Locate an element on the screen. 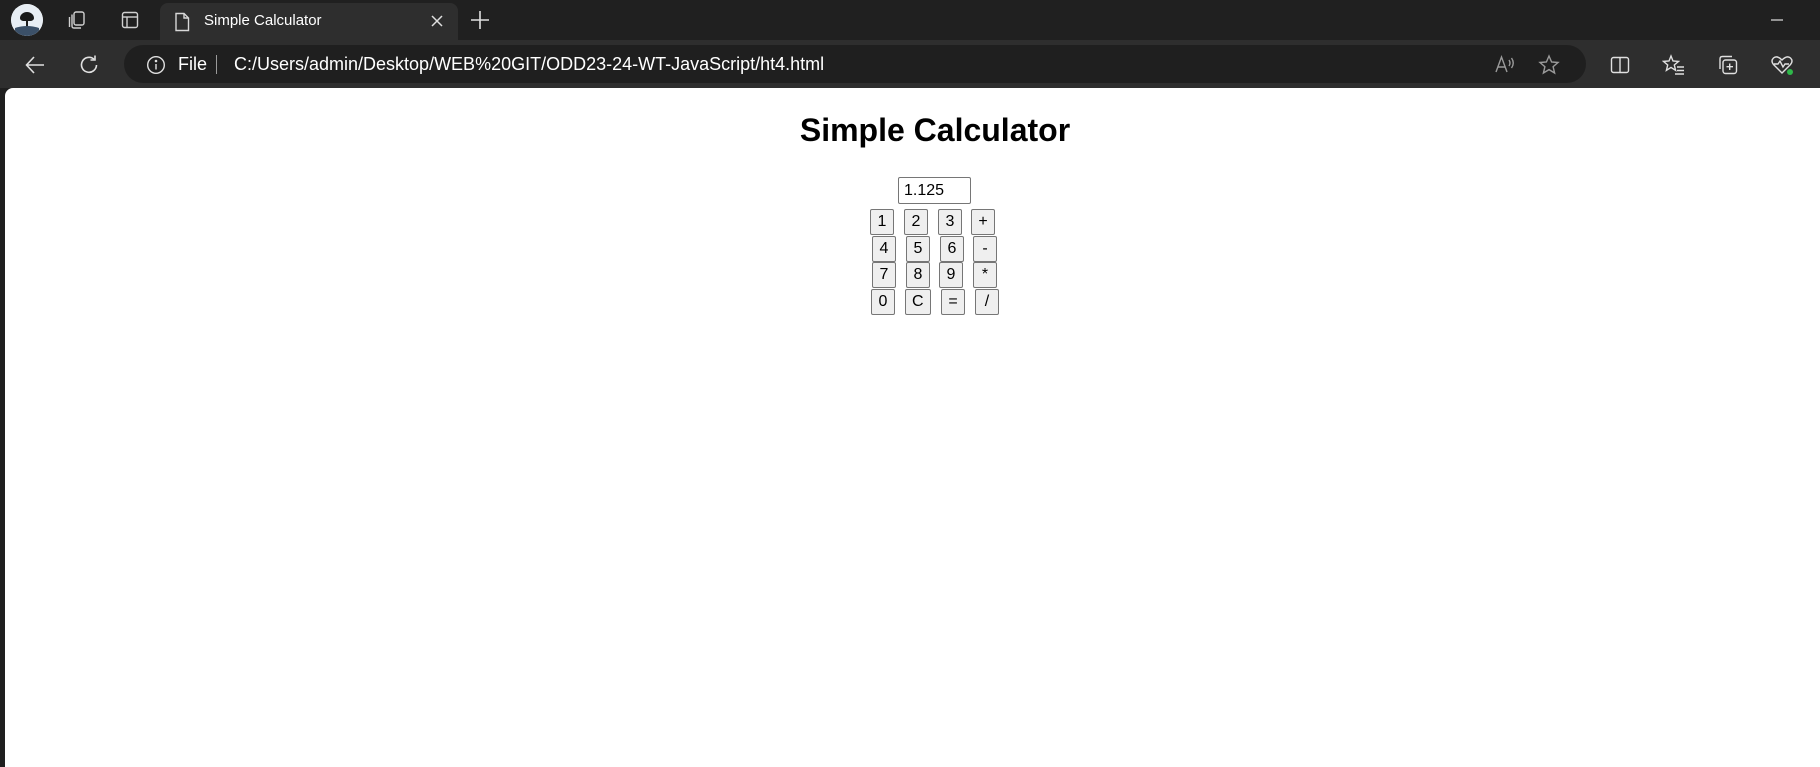  multiply-button: * is located at coordinates (985, 275).